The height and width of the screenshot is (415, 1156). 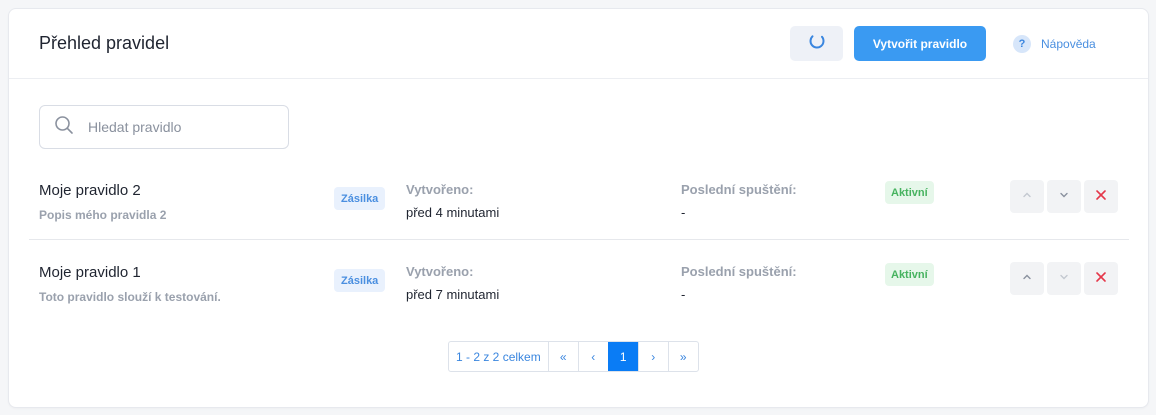 I want to click on created-value: před 7 minutami, so click(x=453, y=294).